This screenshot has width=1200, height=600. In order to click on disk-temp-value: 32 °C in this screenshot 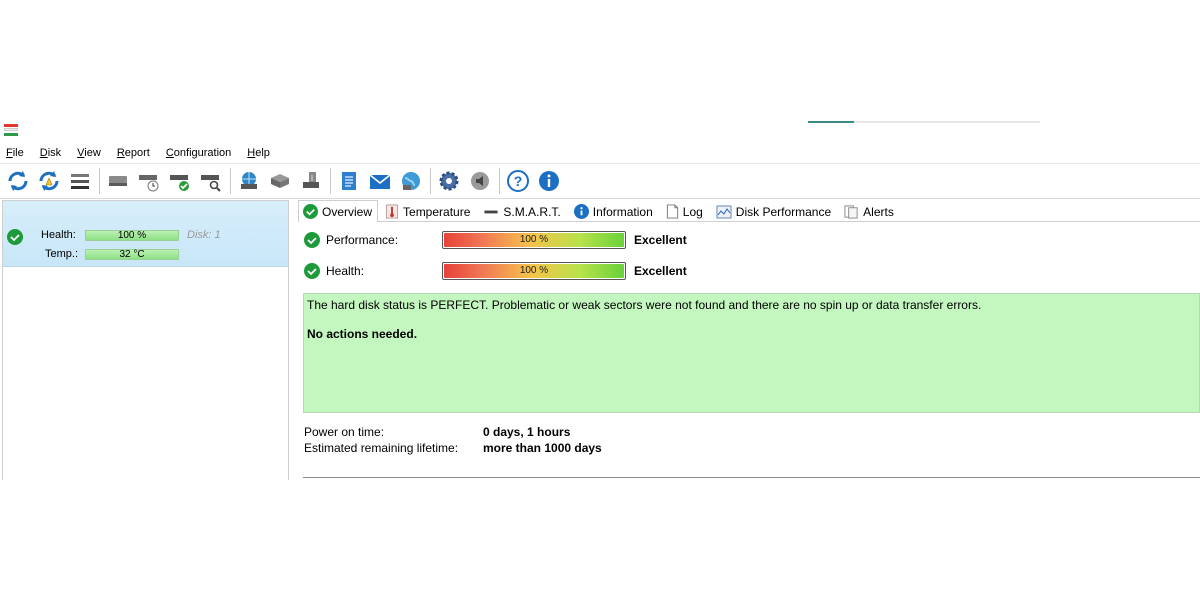, I will do `click(132, 254)`.